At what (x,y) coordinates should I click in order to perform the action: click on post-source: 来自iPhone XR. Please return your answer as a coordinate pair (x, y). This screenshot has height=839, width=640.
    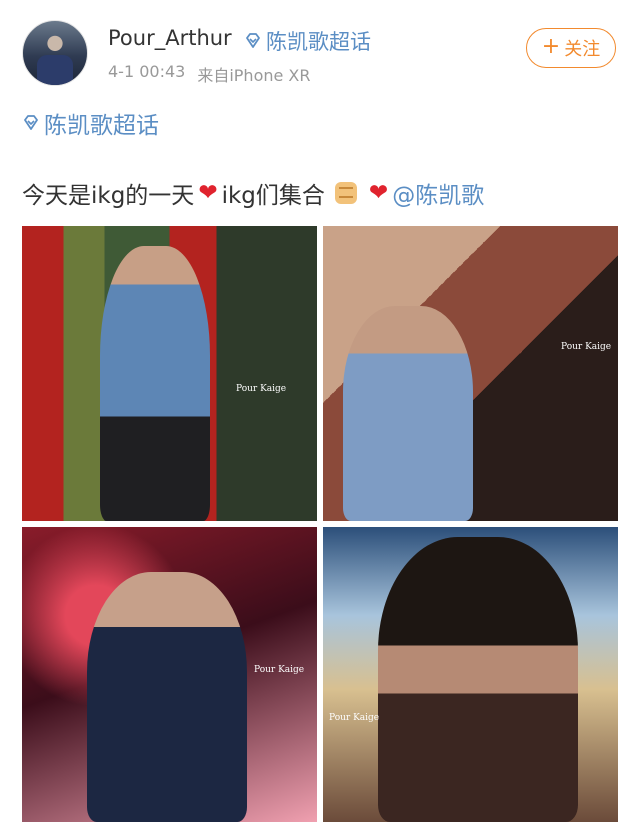
    Looking at the image, I should click on (254, 75).